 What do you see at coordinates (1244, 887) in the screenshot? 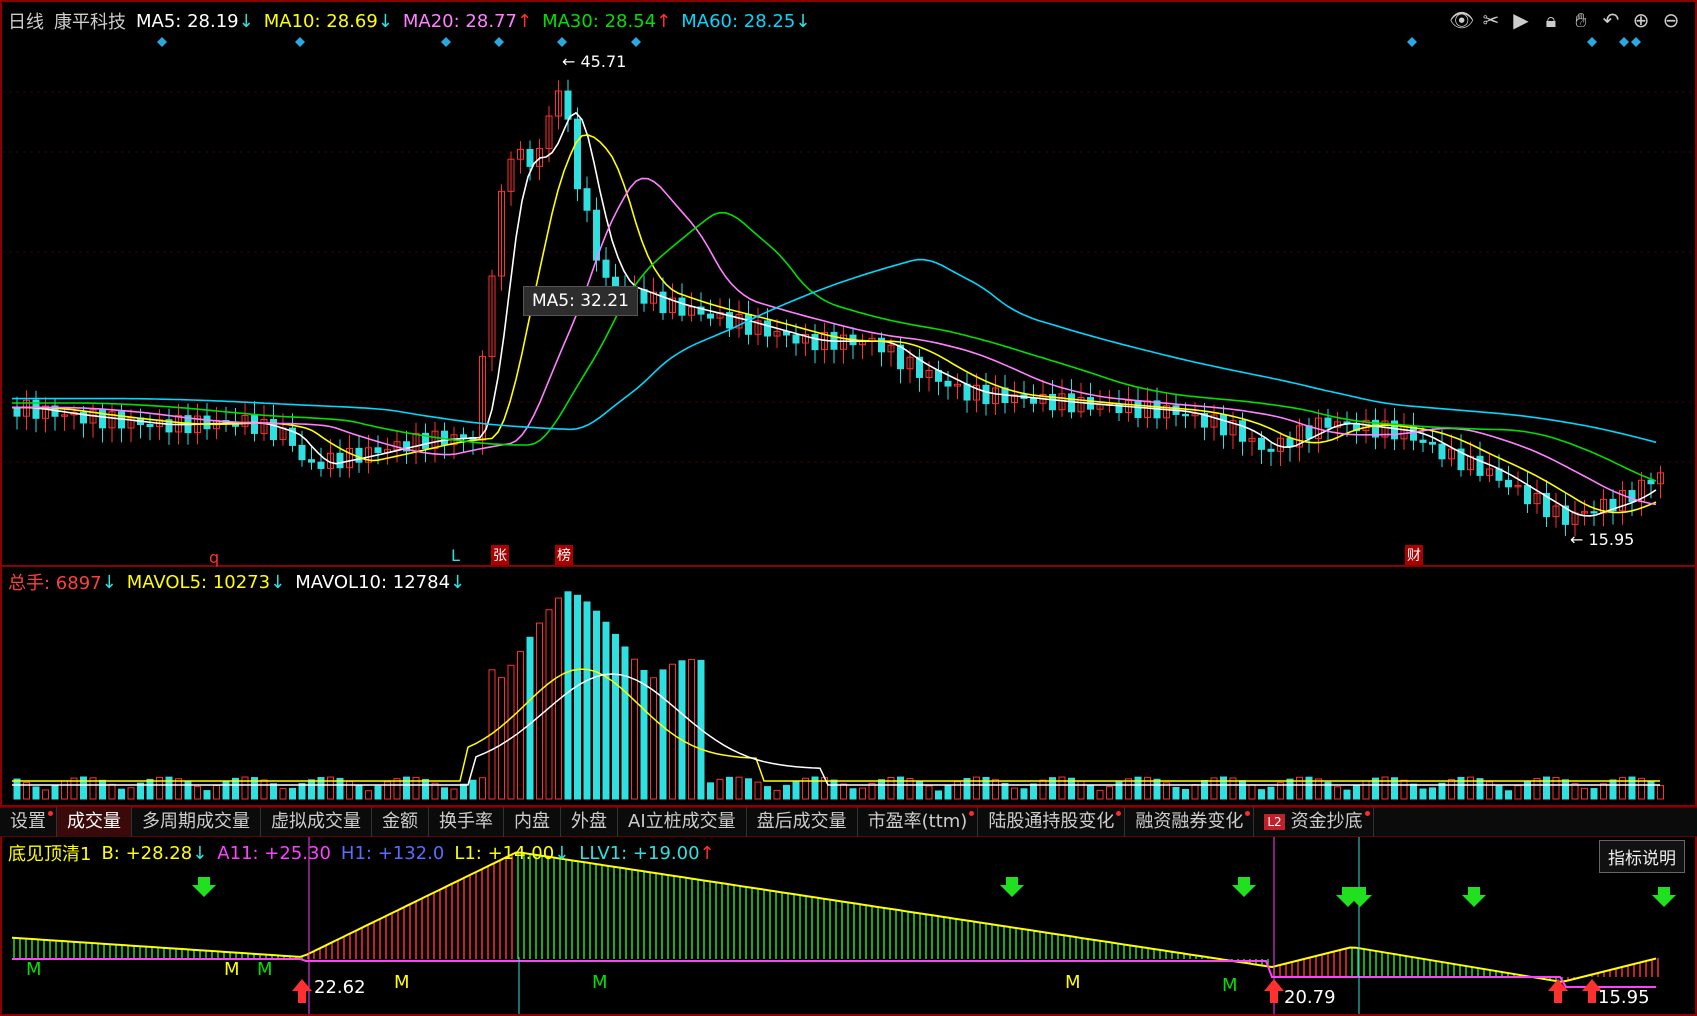
I see `down-arrow-icon` at bounding box center [1244, 887].